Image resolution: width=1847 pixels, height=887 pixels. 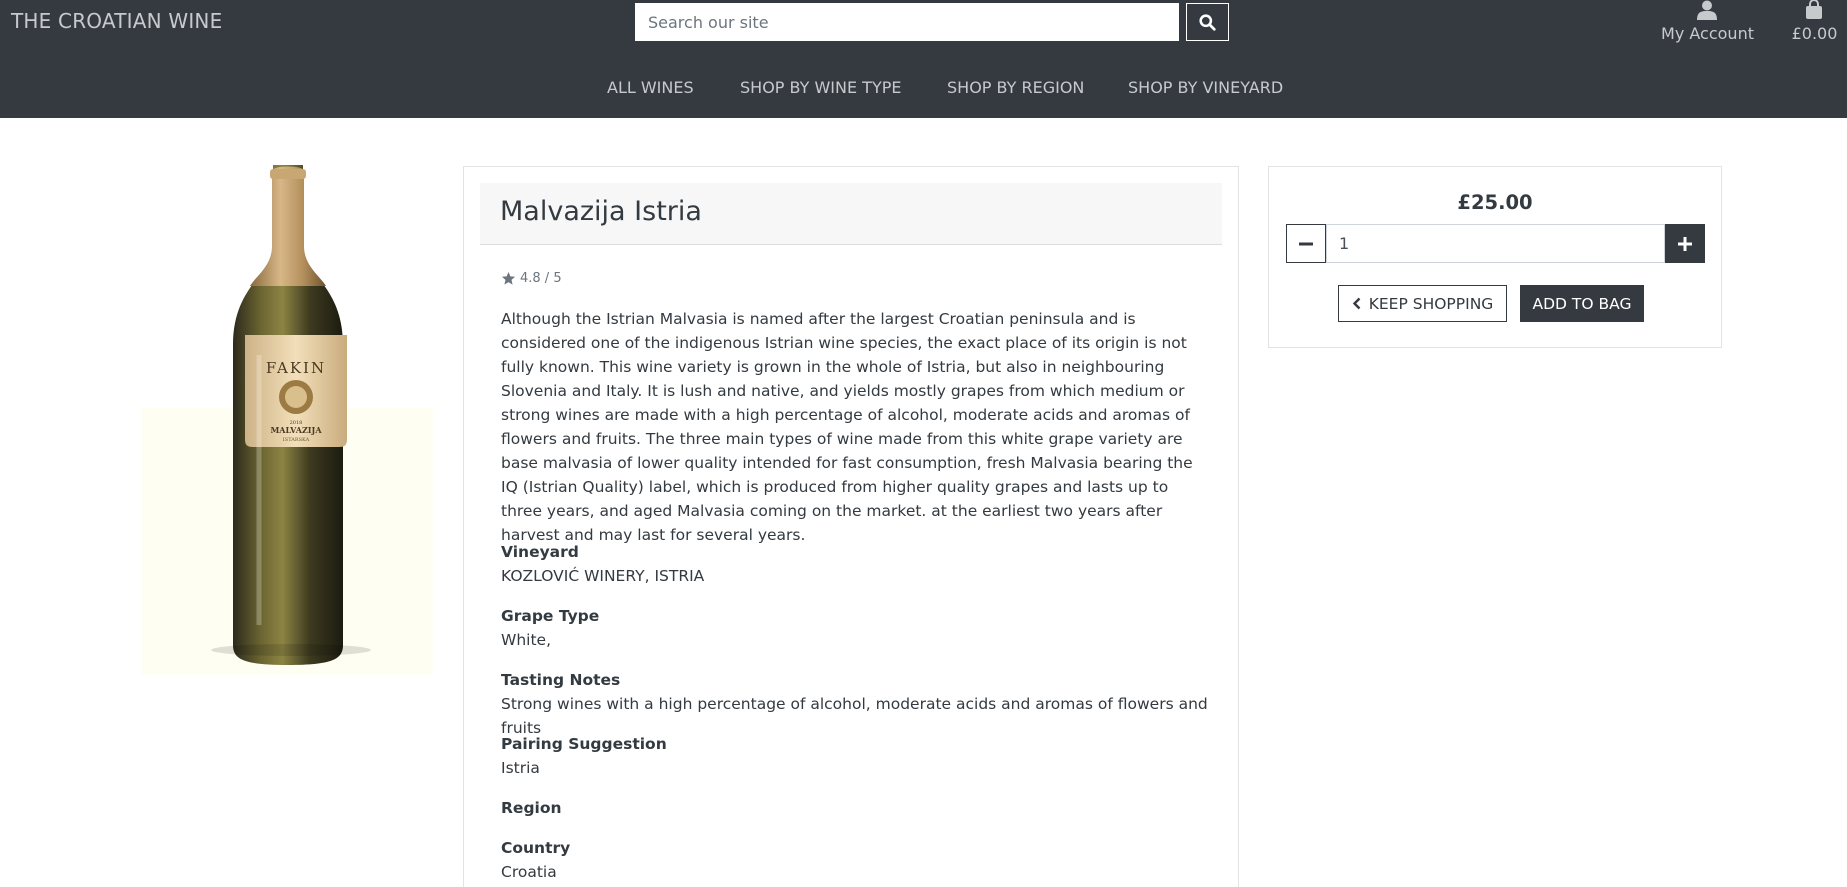 What do you see at coordinates (650, 87) in the screenshot?
I see `nav-all-wines: ALL WINES` at bounding box center [650, 87].